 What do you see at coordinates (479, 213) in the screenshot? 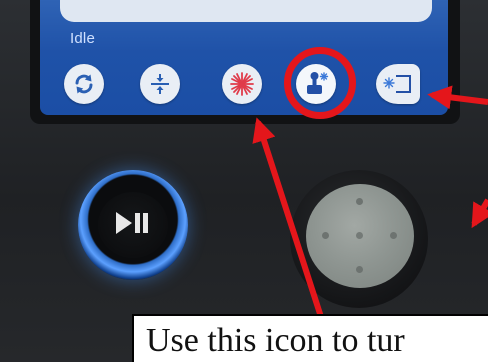
I see `arrow-to-joystick` at bounding box center [479, 213].